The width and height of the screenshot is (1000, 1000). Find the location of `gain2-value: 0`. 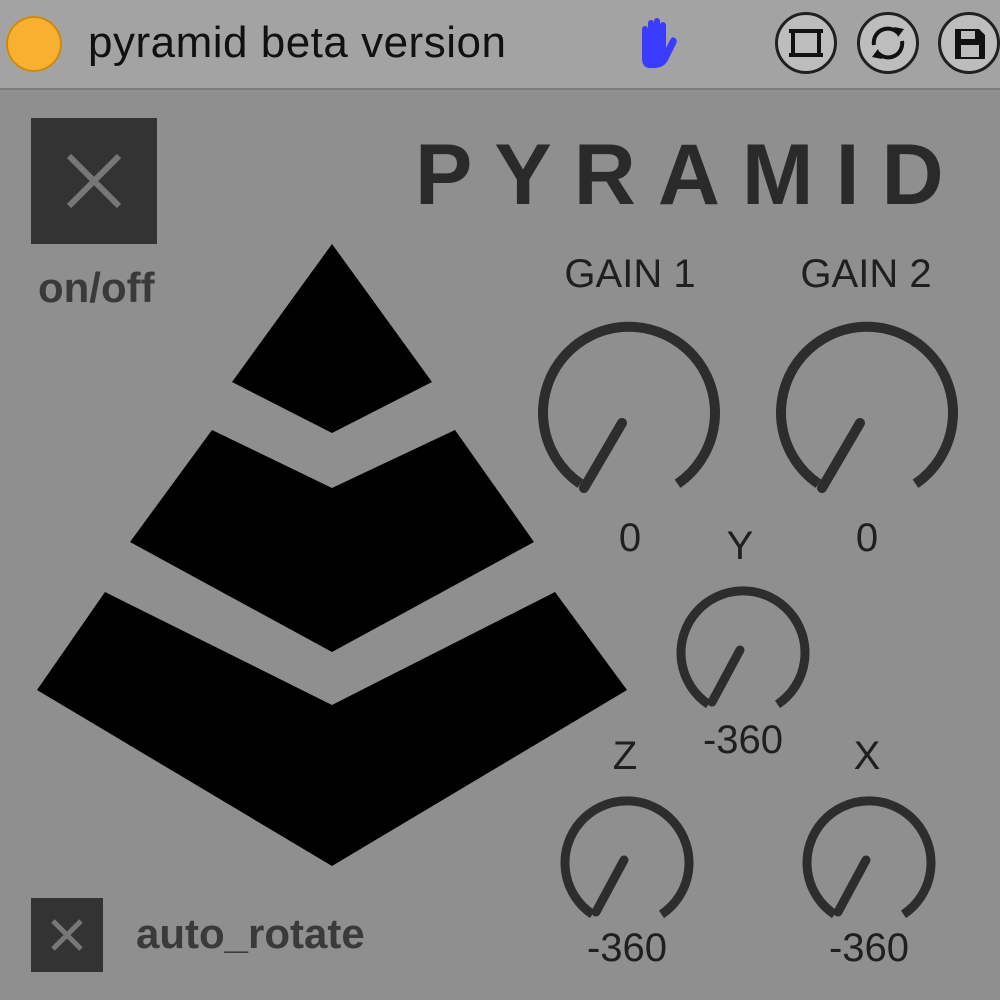

gain2-value: 0 is located at coordinates (867, 538).